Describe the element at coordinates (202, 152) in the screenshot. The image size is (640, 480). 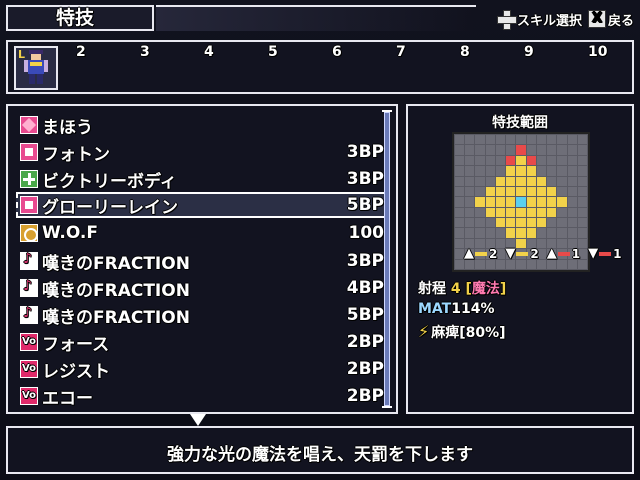
I see `skill-row: フォトン 3BP` at that location.